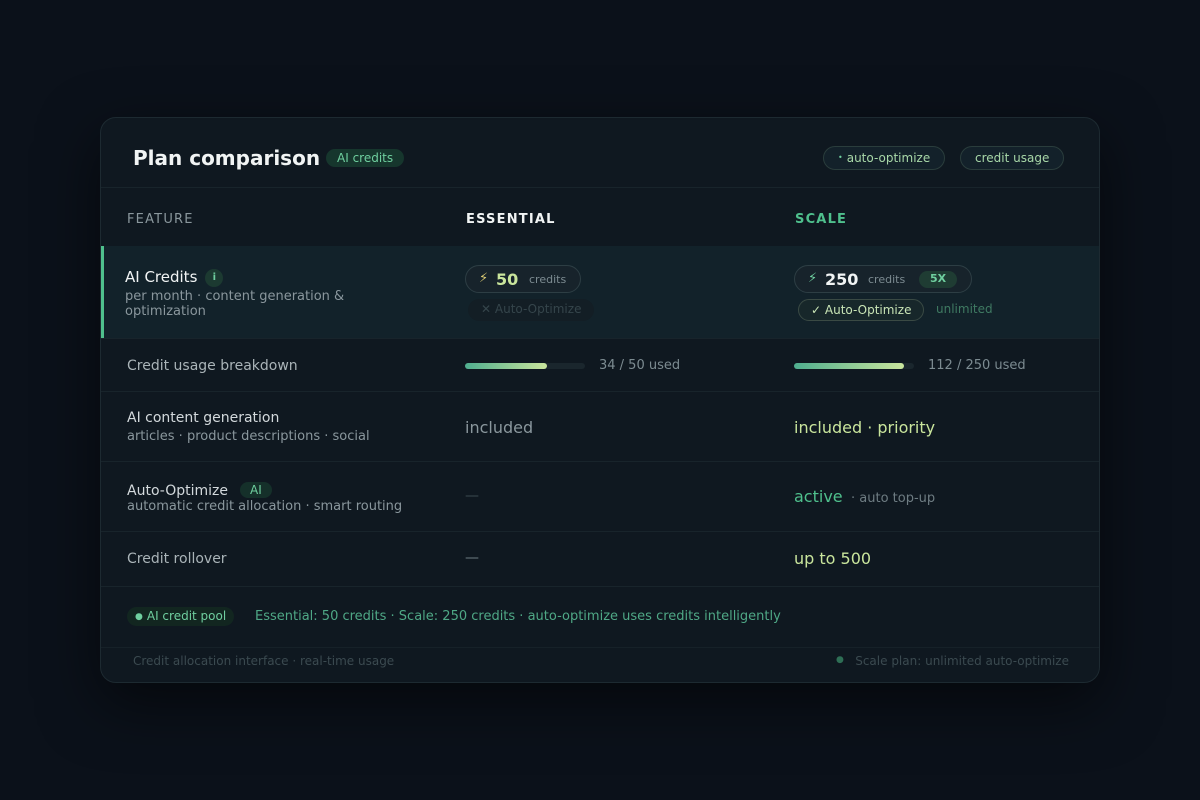  Describe the element at coordinates (868, 310) in the screenshot. I see `scale-auto-optimize-label: Auto-Optimize` at that location.